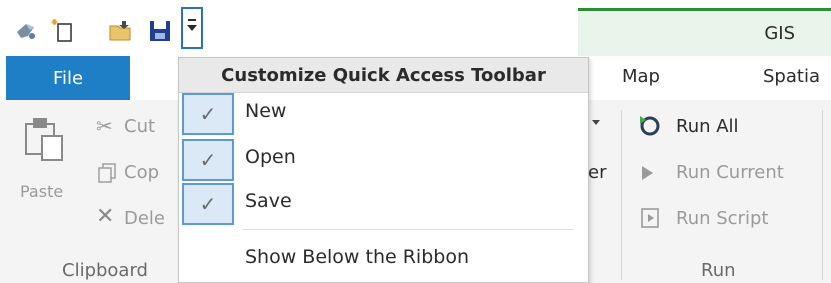  I want to click on menu-header: Customize Quick Access Toolbar, so click(383, 75).